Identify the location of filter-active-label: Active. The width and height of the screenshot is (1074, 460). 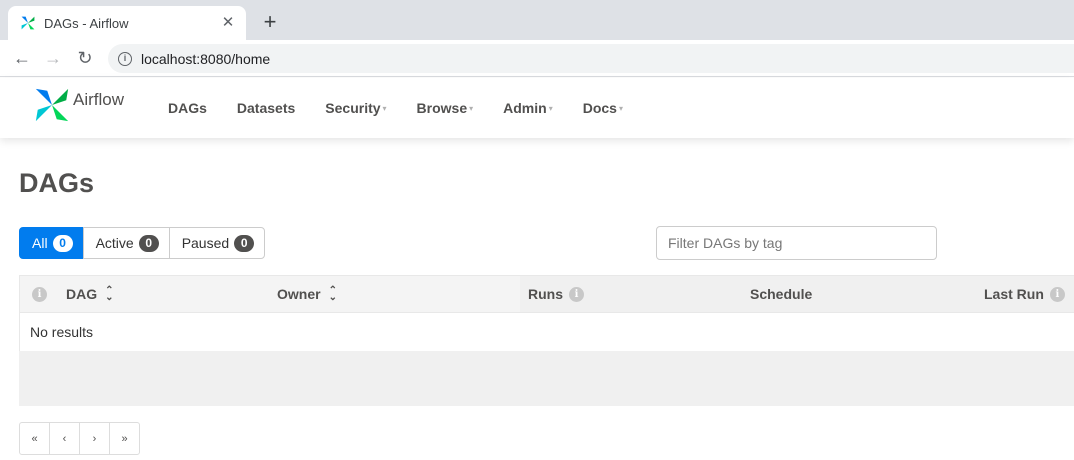
(114, 243).